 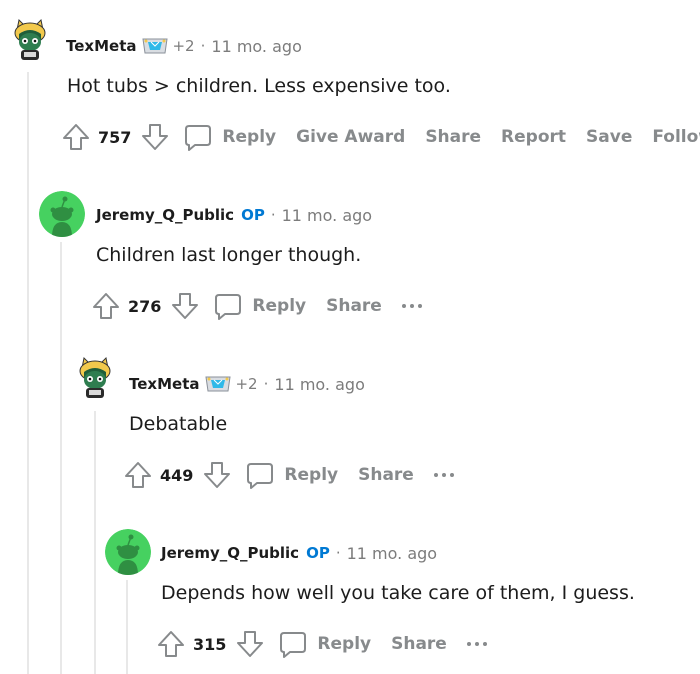 What do you see at coordinates (178, 424) in the screenshot?
I see `comment-body: Debatable` at bounding box center [178, 424].